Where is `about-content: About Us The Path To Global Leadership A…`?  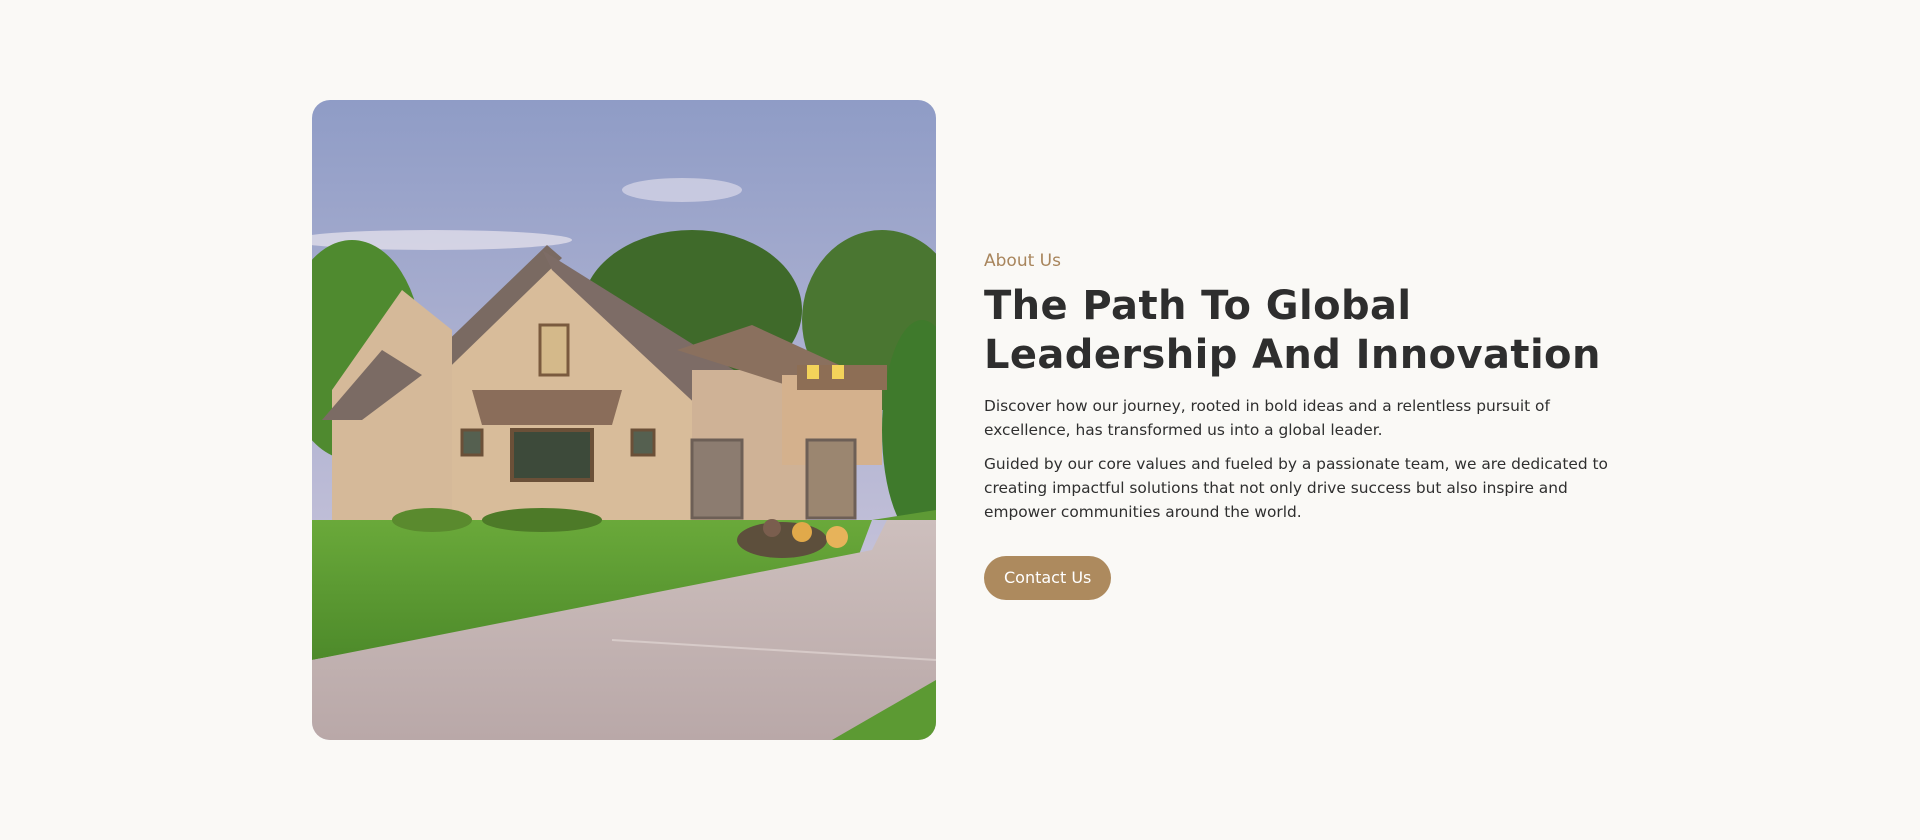
about-content: About Us The Path To Global Leadership A… is located at coordinates (1304, 424).